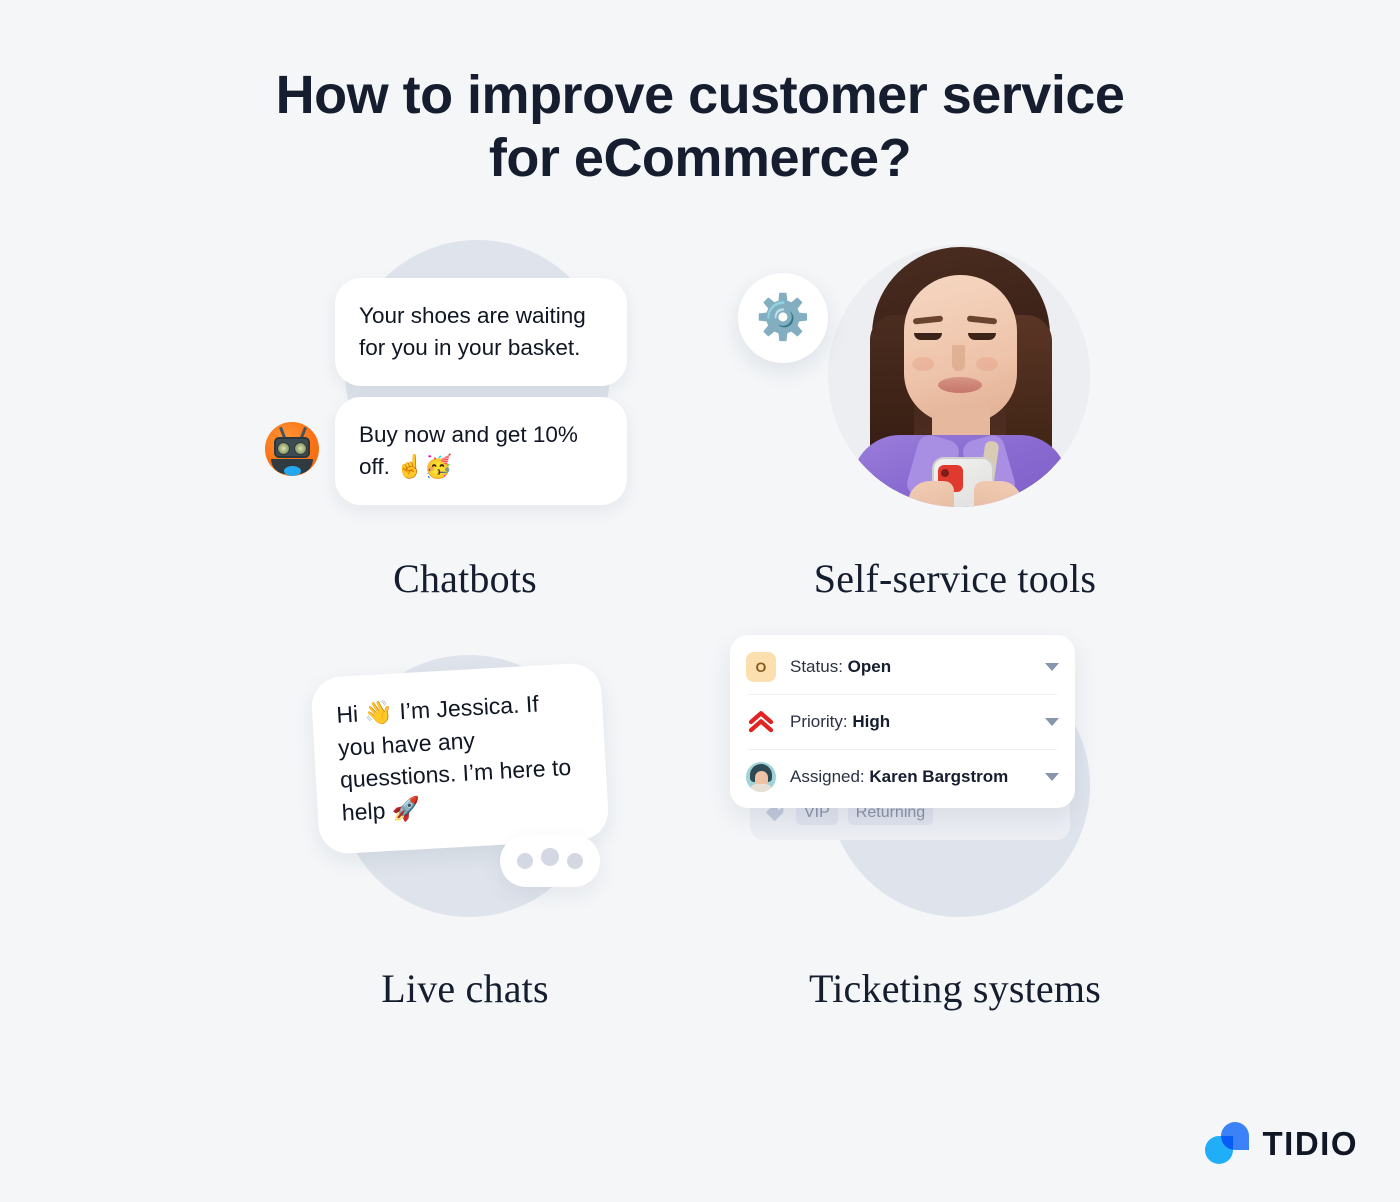 The image size is (1400, 1202). Describe the element at coordinates (955, 988) in the screenshot. I see `caption-ticketing: Ticketing systems` at that location.